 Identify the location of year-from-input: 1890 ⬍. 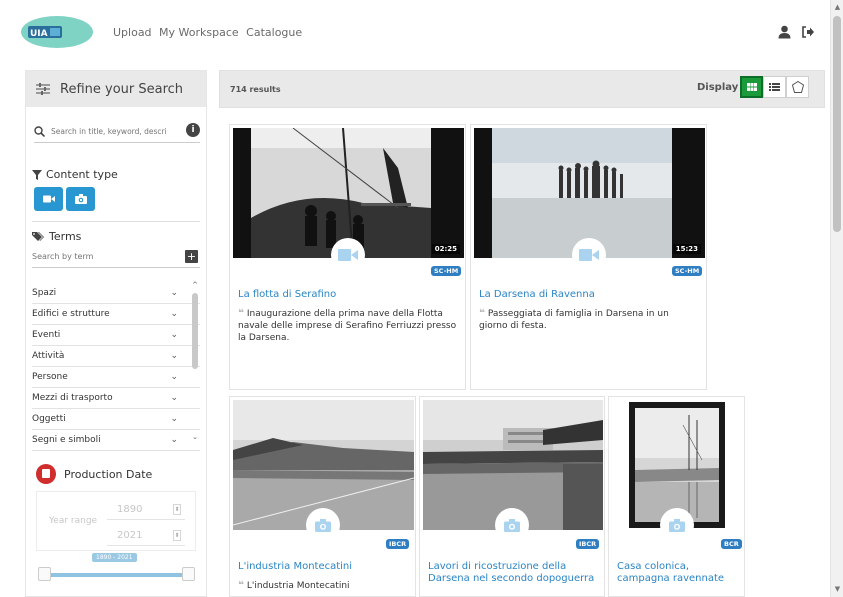
(146, 510).